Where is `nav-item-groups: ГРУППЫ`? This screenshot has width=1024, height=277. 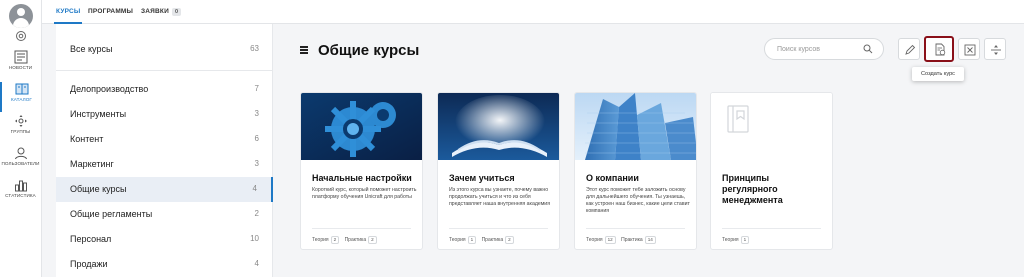
nav-item-groups: ГРУППЫ is located at coordinates (20, 129).